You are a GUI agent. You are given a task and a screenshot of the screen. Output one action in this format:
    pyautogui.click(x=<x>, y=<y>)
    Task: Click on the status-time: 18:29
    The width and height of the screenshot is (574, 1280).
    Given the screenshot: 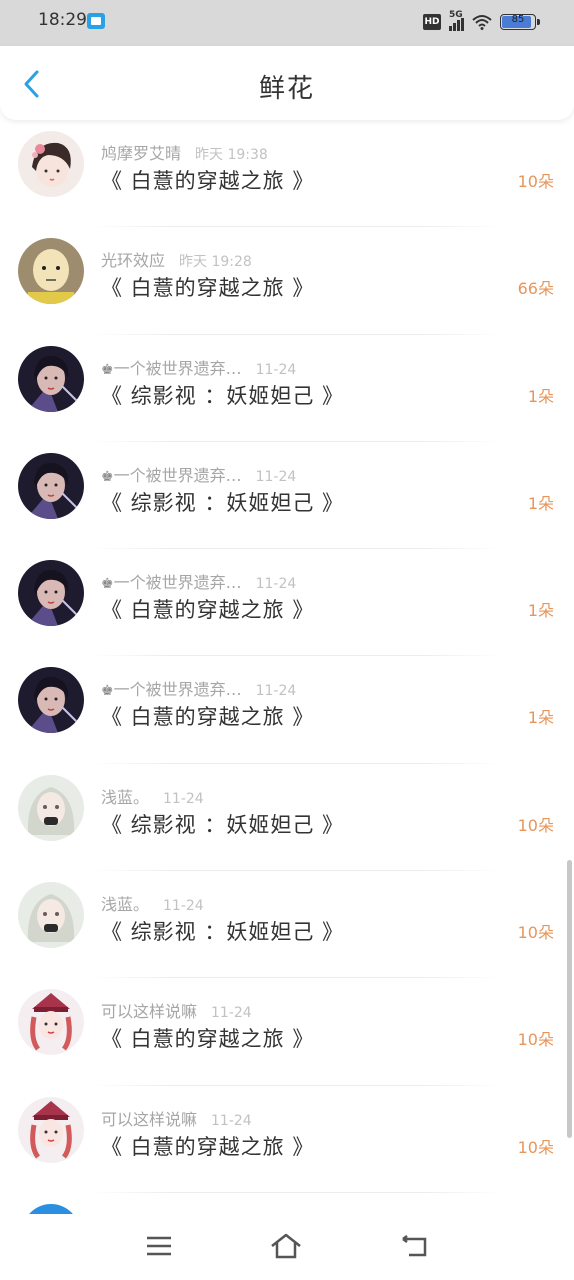 What is the action you would take?
    pyautogui.click(x=62, y=20)
    